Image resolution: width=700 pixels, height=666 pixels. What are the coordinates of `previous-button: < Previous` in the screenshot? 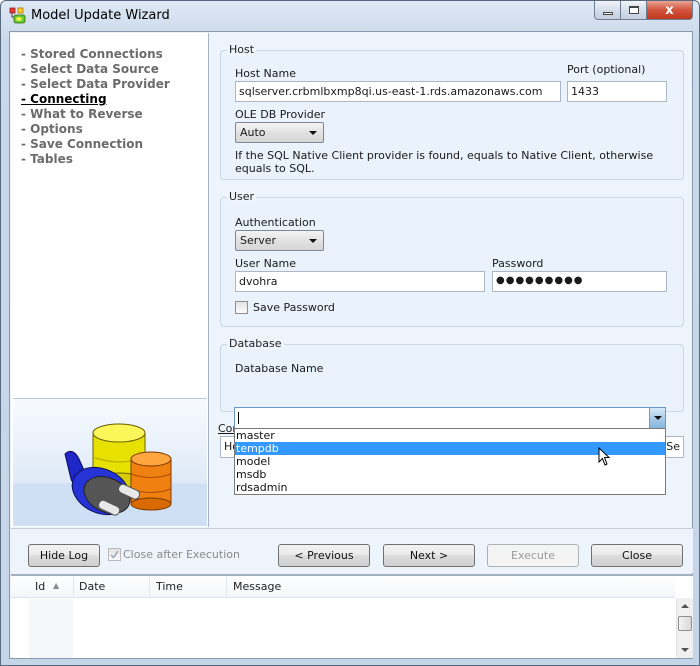 It's located at (324, 555).